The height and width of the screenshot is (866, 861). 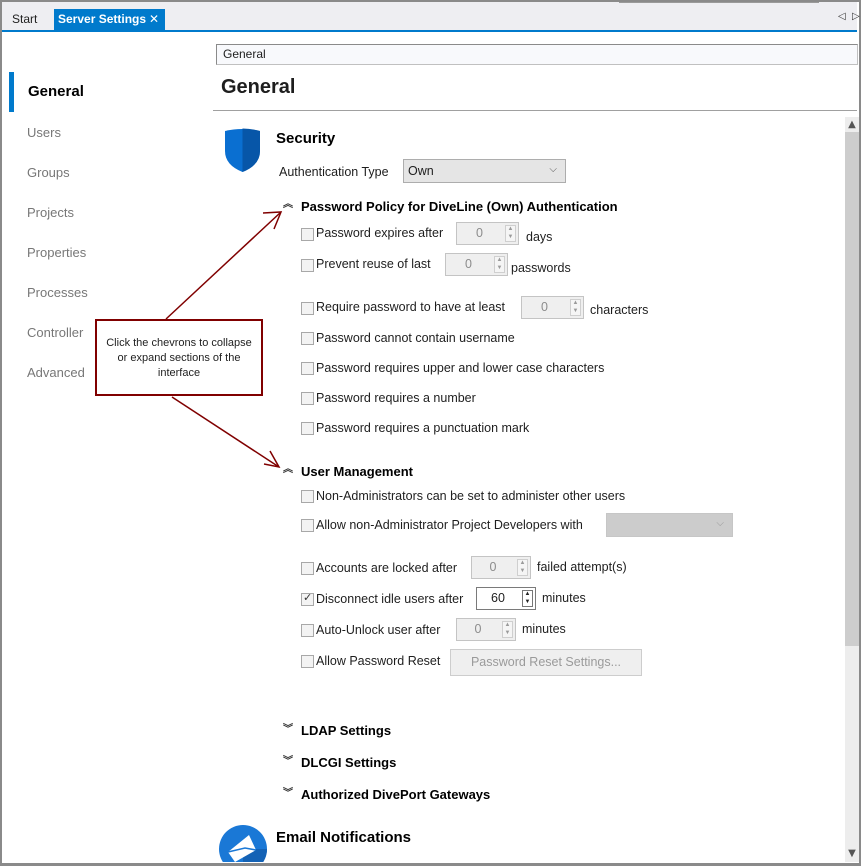 What do you see at coordinates (852, 389) in the screenshot?
I see `scroll-thumb` at bounding box center [852, 389].